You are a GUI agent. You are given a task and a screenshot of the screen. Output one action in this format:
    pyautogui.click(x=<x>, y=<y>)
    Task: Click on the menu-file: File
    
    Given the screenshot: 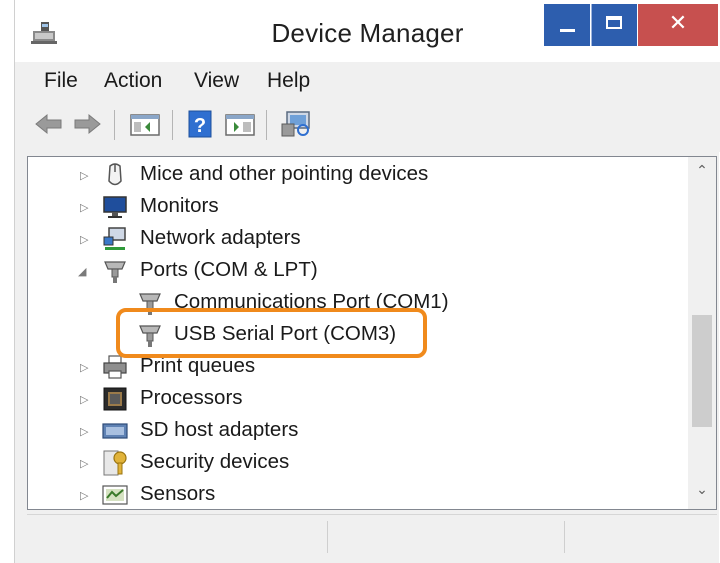 What is the action you would take?
    pyautogui.click(x=61, y=81)
    